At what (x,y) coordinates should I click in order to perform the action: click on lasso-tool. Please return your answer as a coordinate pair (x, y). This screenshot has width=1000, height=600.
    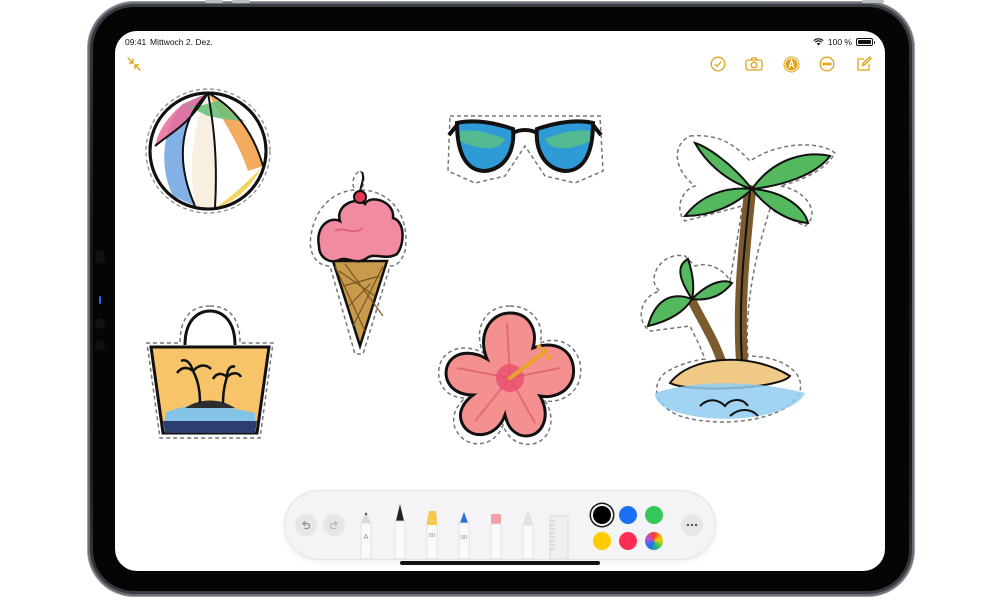
    Looking at the image, I should click on (528, 534).